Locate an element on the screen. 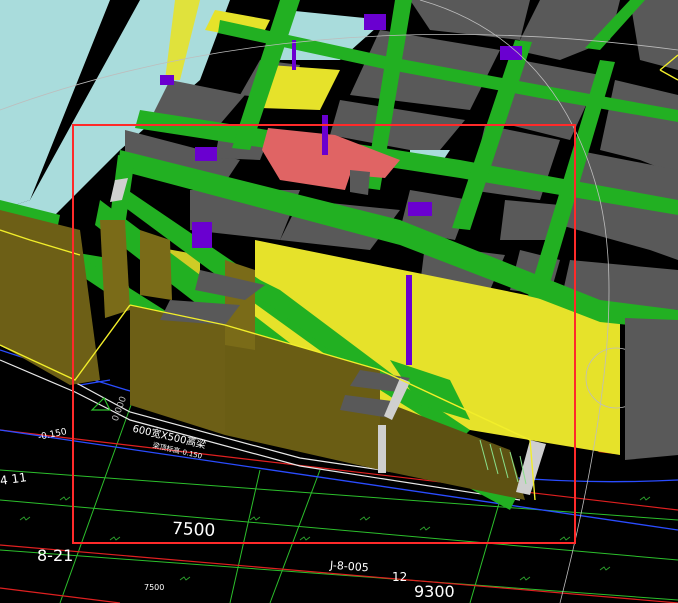 The image size is (678, 603). grid-label-12: 12 is located at coordinates (400, 577).